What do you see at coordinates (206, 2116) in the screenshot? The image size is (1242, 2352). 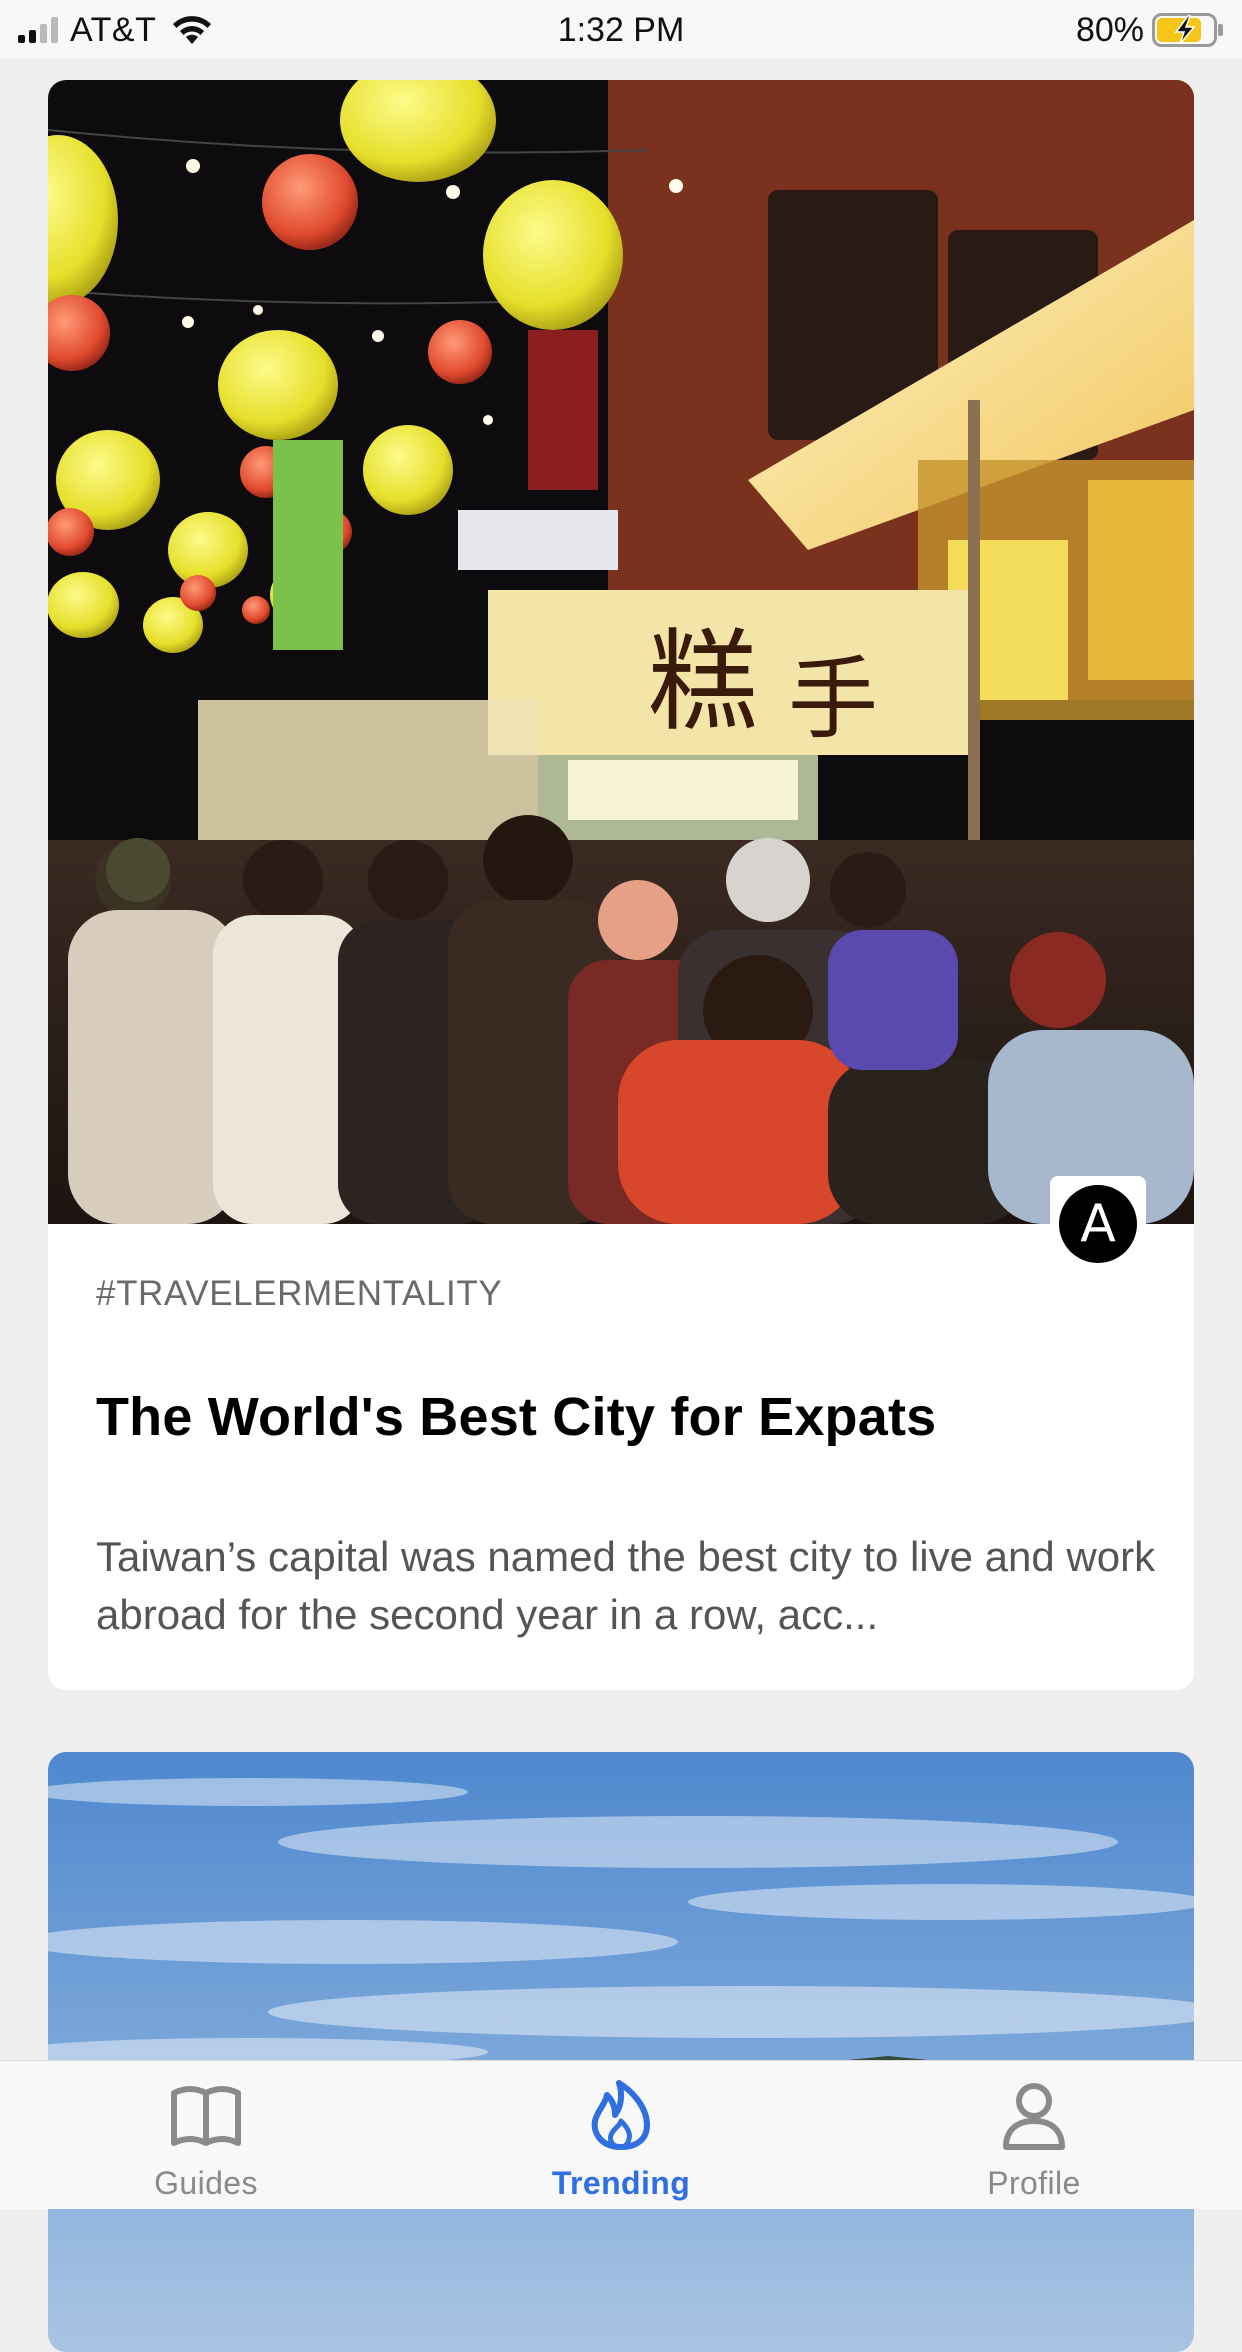 I see `book-icon` at bounding box center [206, 2116].